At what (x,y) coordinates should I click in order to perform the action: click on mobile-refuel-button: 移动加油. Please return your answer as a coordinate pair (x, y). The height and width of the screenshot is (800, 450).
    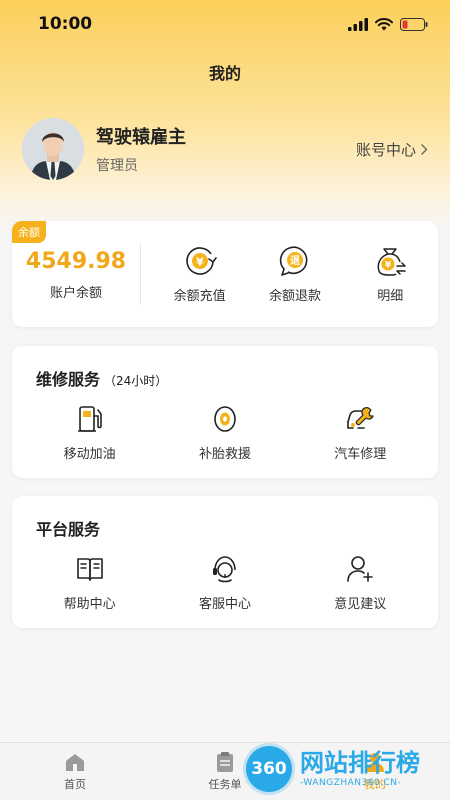
    Looking at the image, I should click on (90, 433).